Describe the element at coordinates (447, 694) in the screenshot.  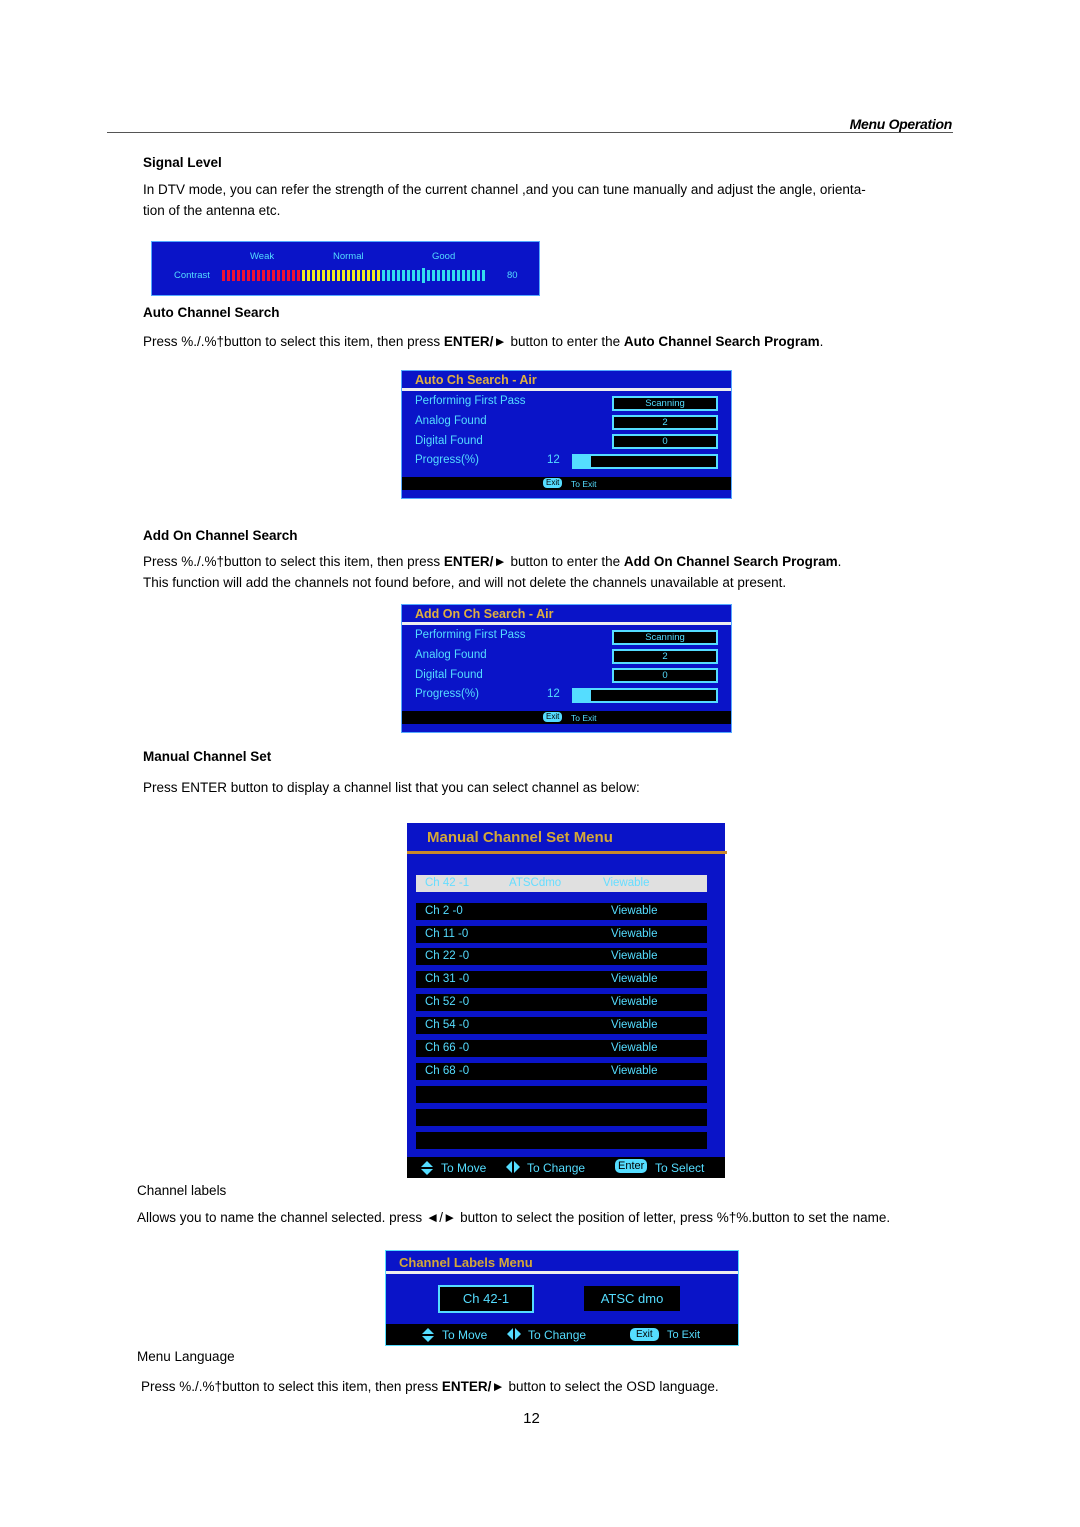
I see `progress-label: Progress(%)` at that location.